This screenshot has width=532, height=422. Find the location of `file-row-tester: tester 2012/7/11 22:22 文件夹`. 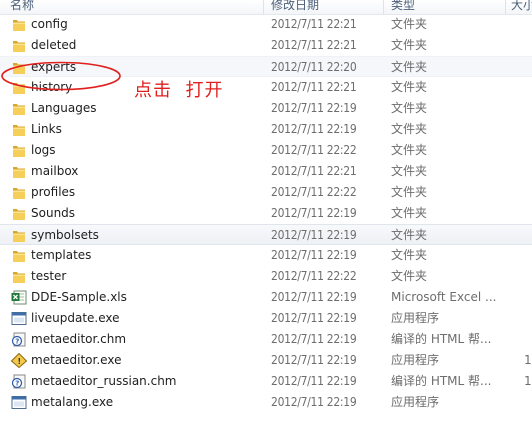

file-row-tester: tester 2012/7/11 22:22 文件夹 is located at coordinates (266, 276).